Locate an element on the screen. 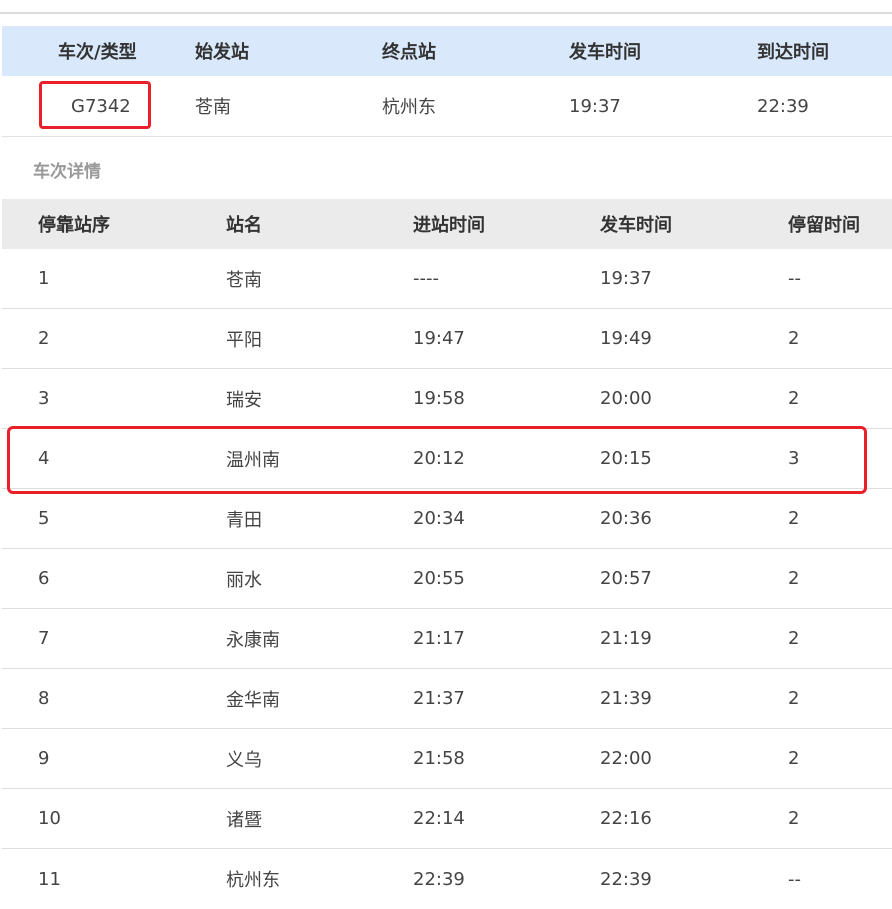  table-row: 2 平阳 19:47 19:49 2 is located at coordinates (447, 339).